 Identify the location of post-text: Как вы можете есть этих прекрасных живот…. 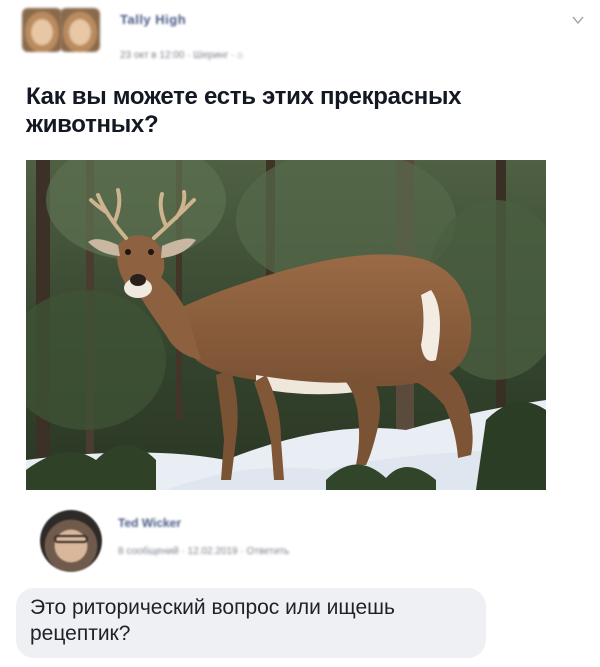
(244, 110).